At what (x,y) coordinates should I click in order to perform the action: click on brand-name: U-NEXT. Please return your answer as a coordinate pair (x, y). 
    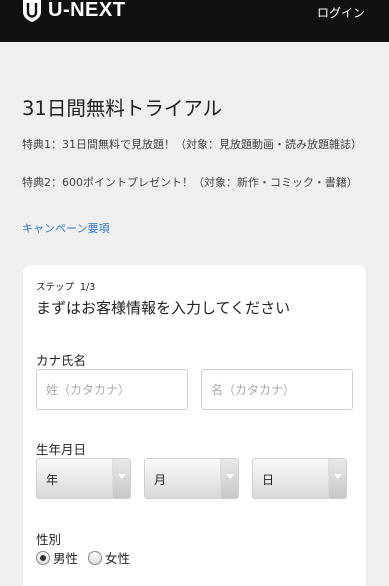
    Looking at the image, I should click on (87, 10).